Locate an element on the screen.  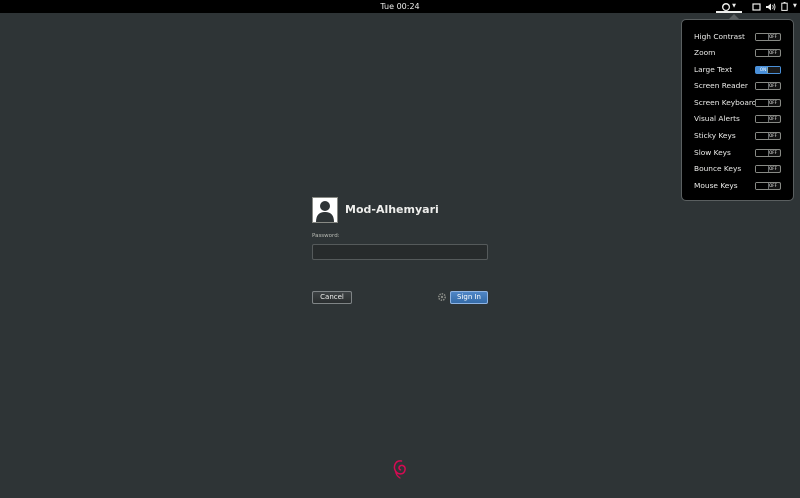
sign-in-button: Sign In is located at coordinates (469, 297).